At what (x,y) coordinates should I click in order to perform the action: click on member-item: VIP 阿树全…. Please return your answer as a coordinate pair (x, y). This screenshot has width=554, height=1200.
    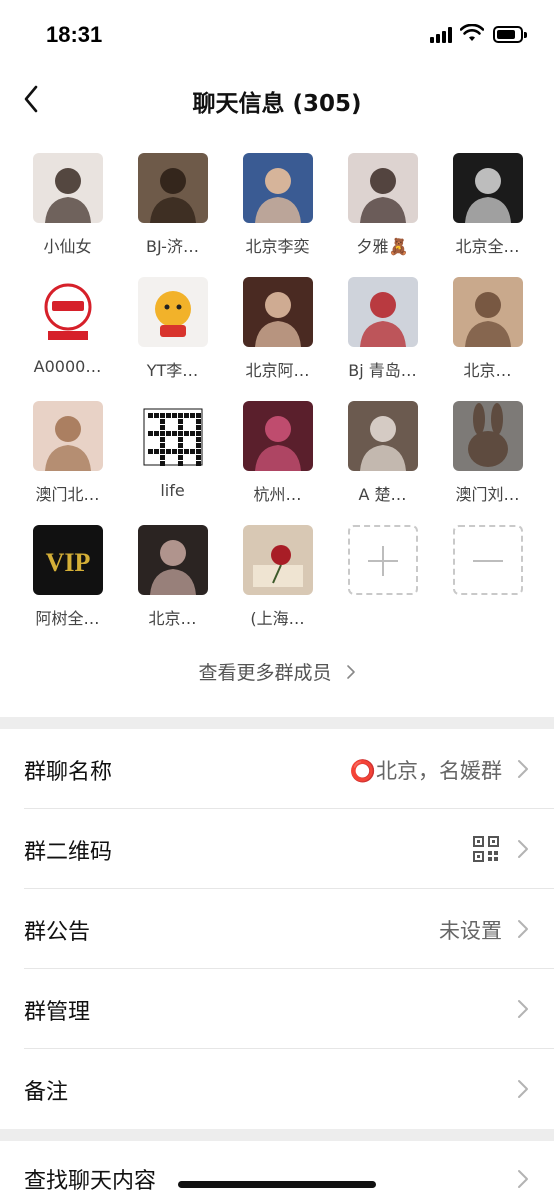
    Looking at the image, I should click on (67, 587).